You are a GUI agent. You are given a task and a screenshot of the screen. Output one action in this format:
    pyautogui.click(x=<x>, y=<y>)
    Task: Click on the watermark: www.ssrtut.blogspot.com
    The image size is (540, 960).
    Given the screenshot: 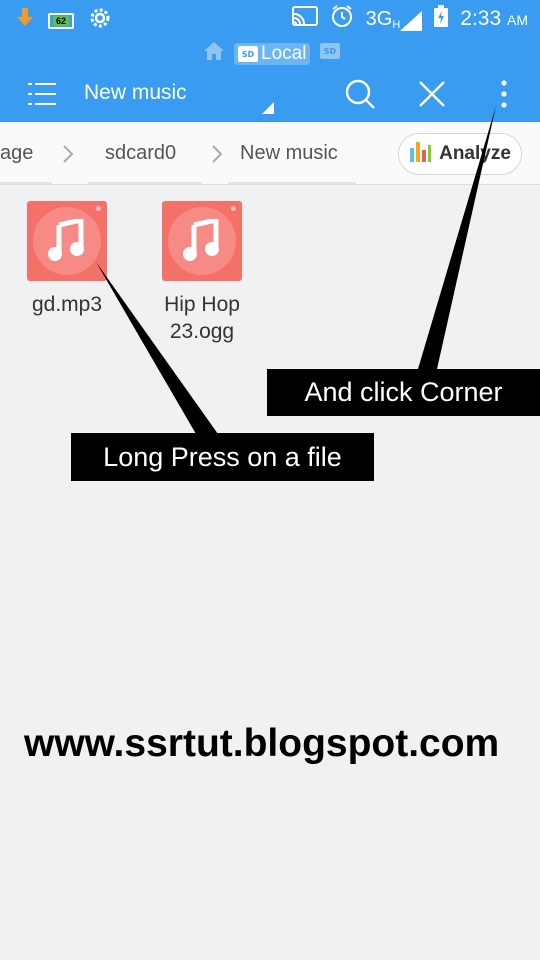 What is the action you would take?
    pyautogui.click(x=262, y=743)
    